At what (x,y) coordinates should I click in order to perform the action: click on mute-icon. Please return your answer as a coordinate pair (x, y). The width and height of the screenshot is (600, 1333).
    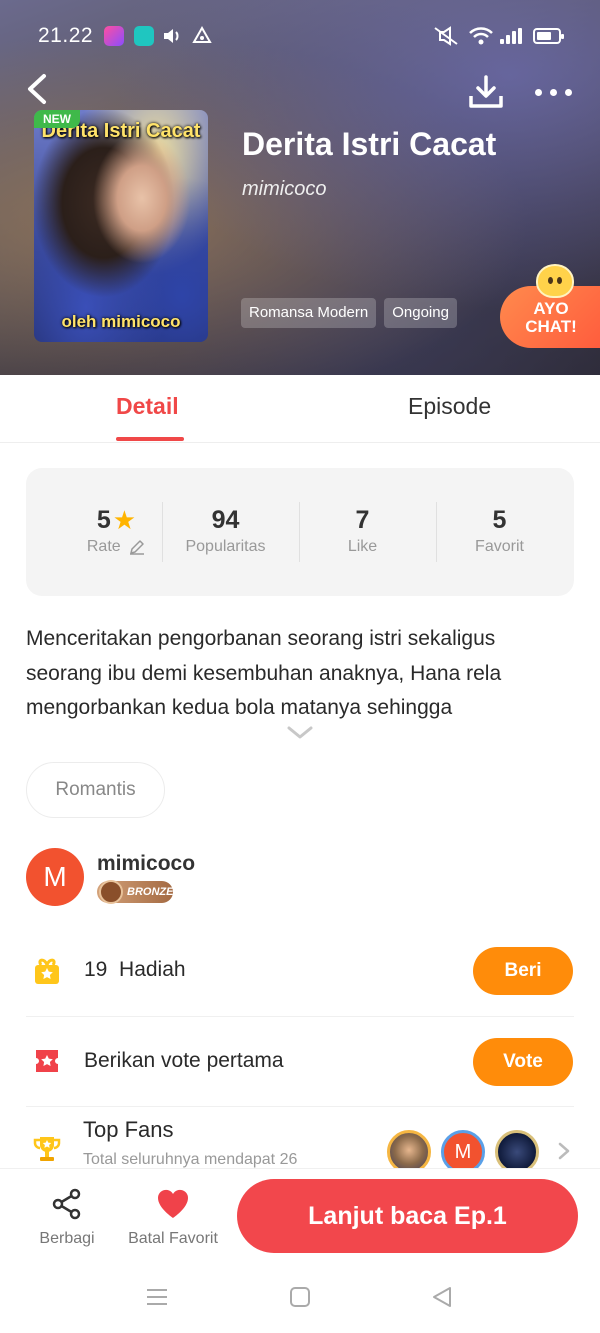
    Looking at the image, I should click on (446, 36).